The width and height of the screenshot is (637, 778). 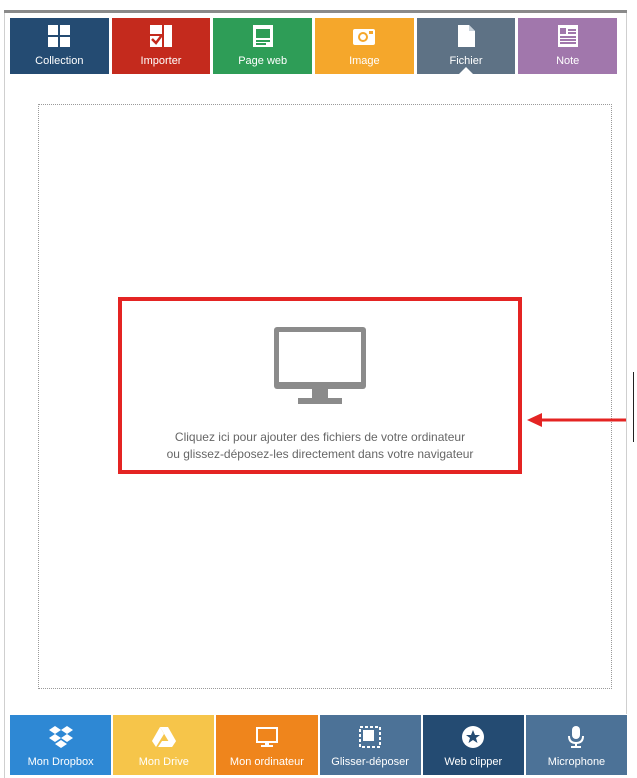 I want to click on tool-label: Mon Dropbox, so click(x=60, y=762).